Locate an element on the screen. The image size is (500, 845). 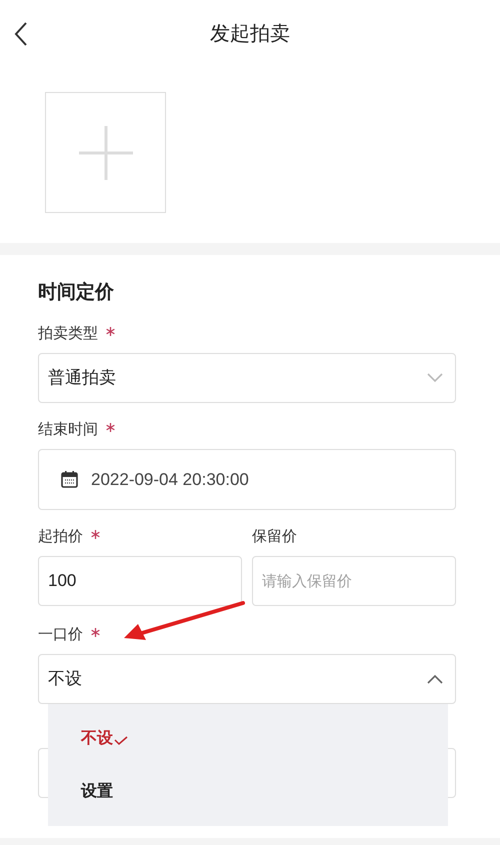
field-label: 起拍价 is located at coordinates (60, 536).